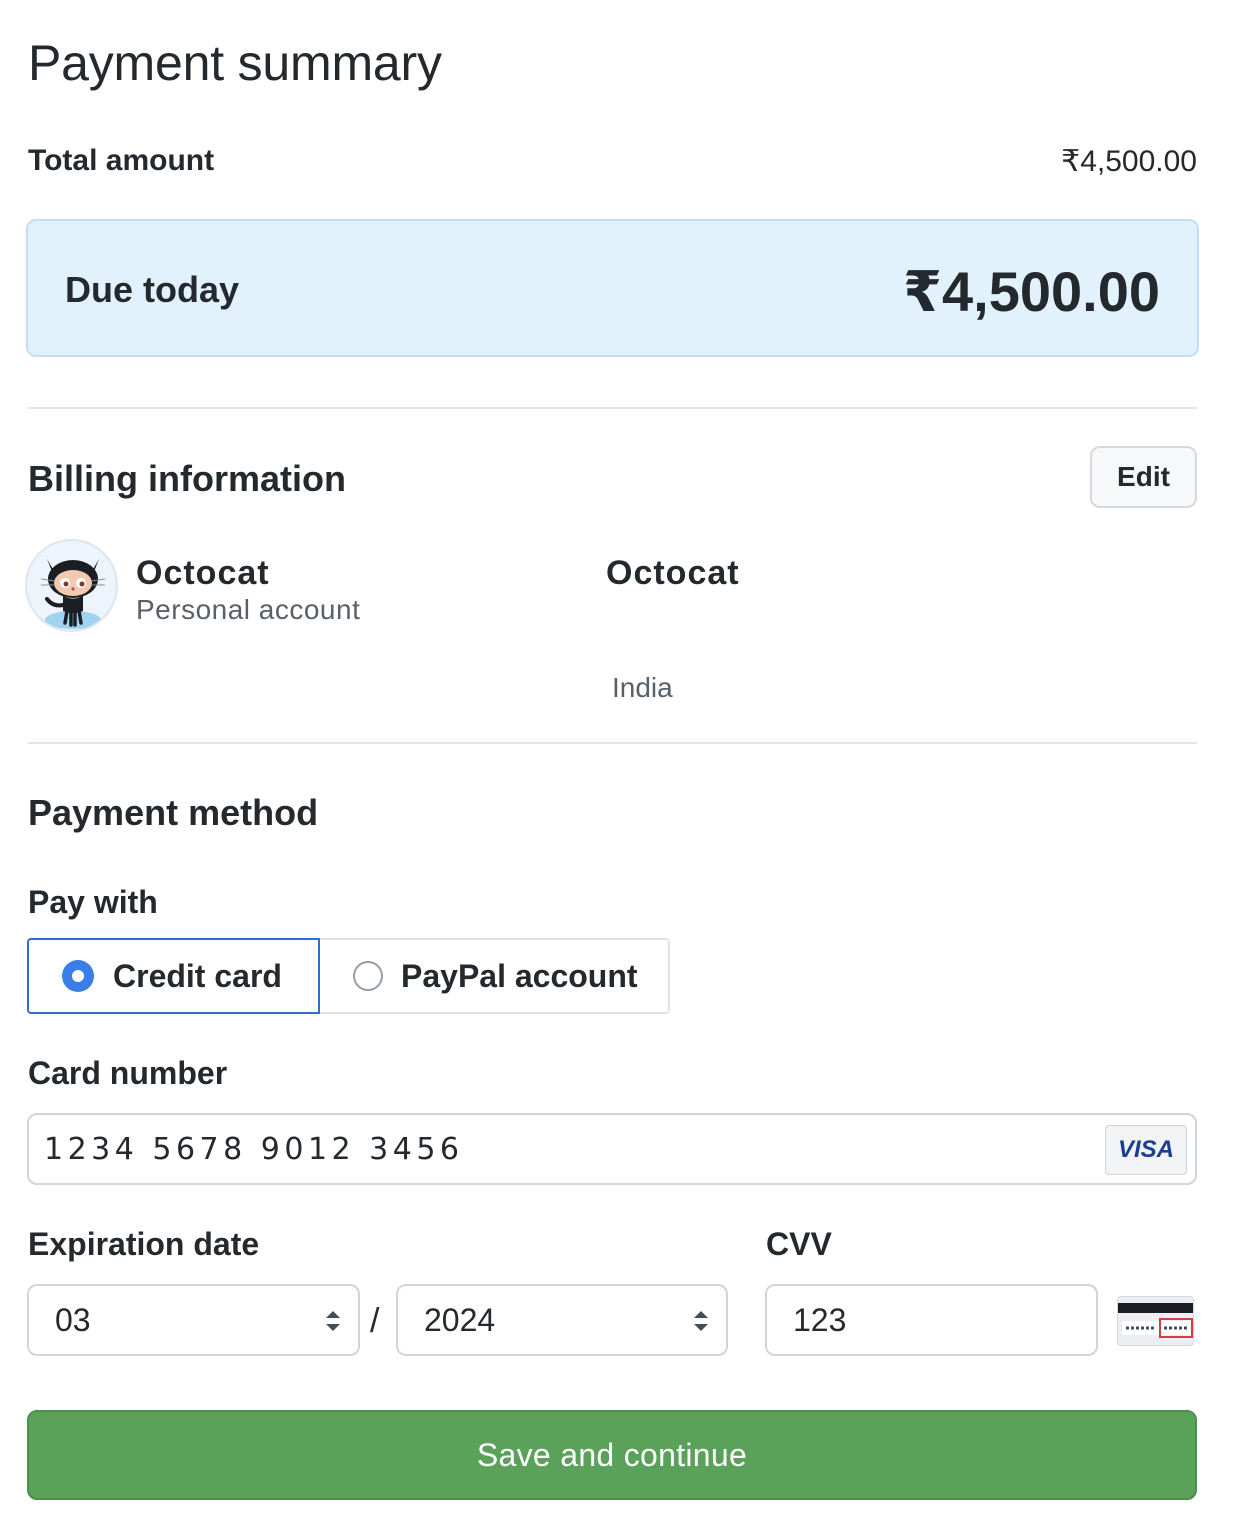  I want to click on pay-with-label: Pay with, so click(93, 902).